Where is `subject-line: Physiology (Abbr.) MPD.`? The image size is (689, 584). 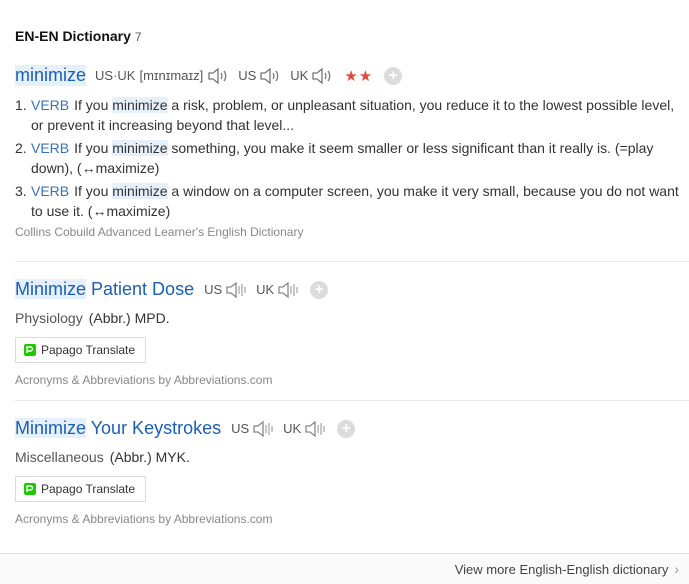
subject-line: Physiology (Abbr.) MPD. is located at coordinates (352, 318).